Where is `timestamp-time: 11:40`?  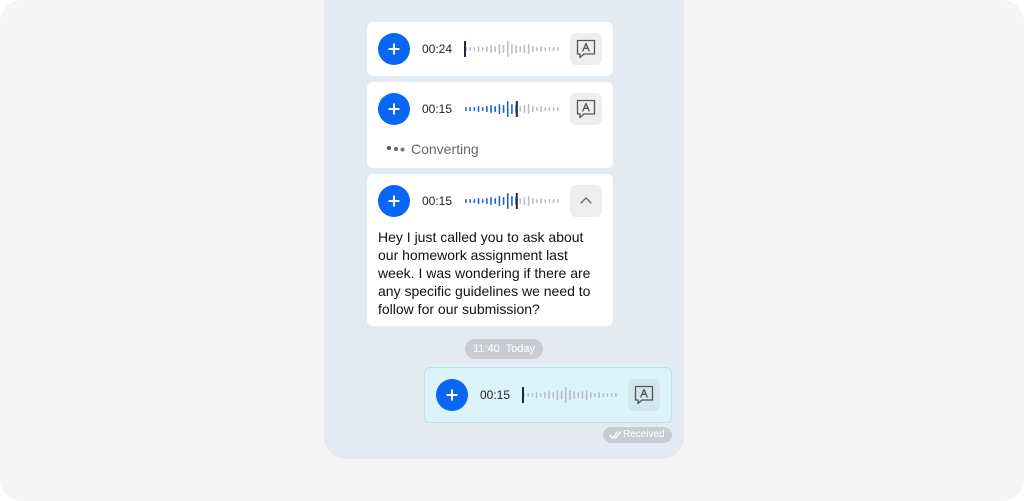 timestamp-time: 11:40 is located at coordinates (486, 349).